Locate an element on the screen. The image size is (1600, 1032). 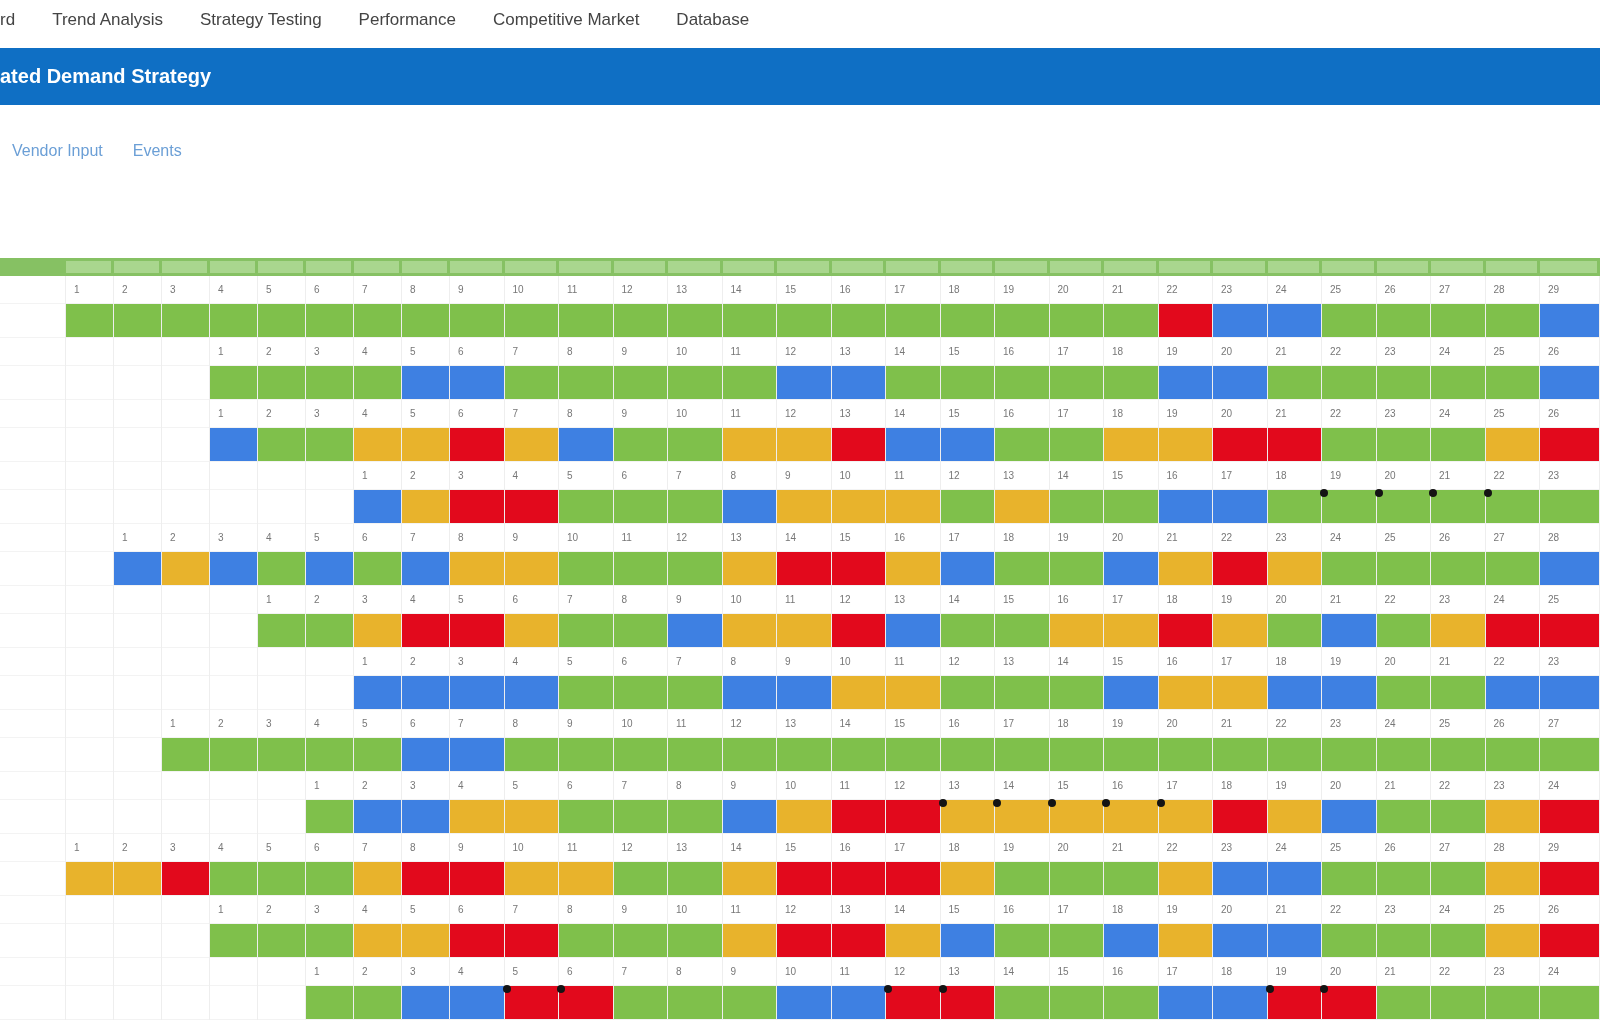
nav-link: rd is located at coordinates (8, 20).